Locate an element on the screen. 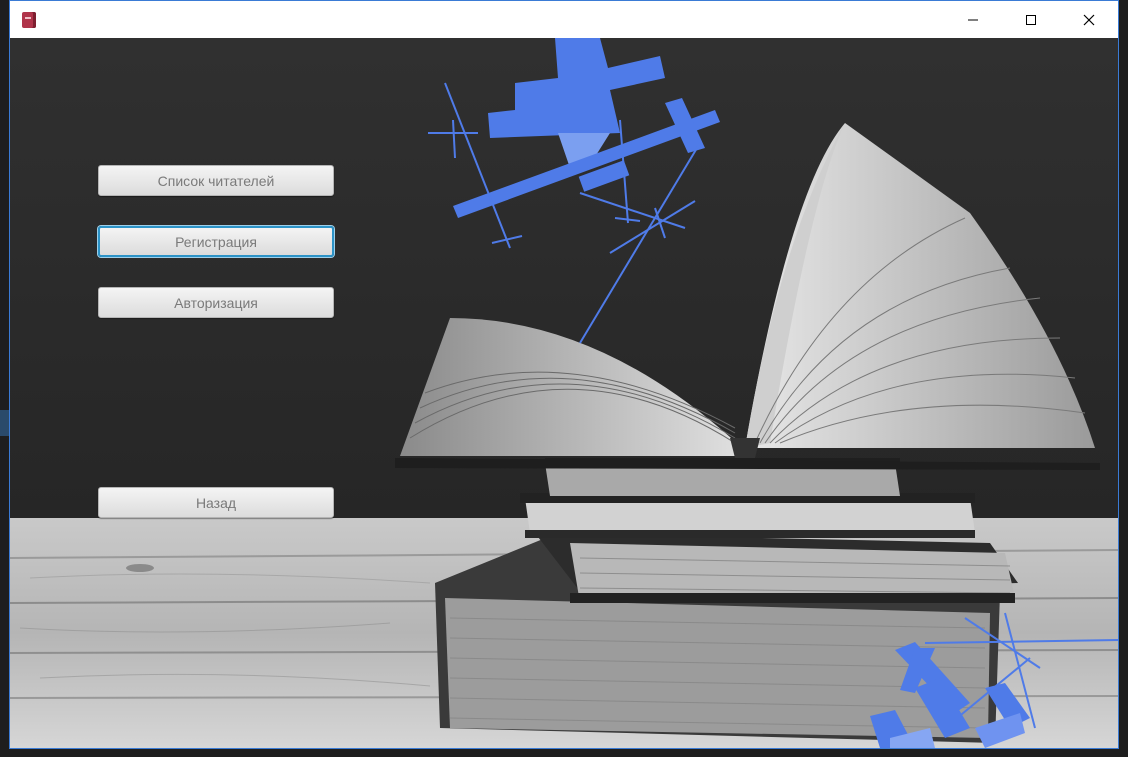  minimize-button is located at coordinates (973, 19).